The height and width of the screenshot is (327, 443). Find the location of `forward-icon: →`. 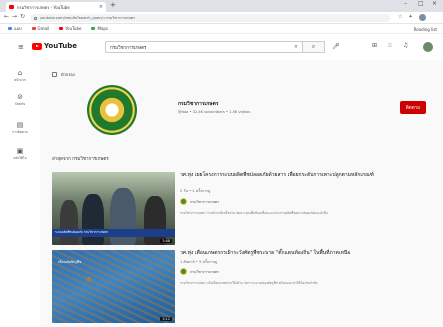

forward-icon: → is located at coordinates (14, 17).